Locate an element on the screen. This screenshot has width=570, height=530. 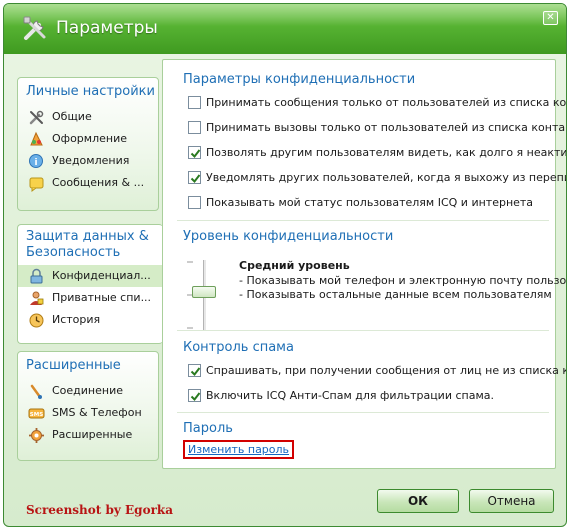
notification-icon: i is located at coordinates (36, 161).